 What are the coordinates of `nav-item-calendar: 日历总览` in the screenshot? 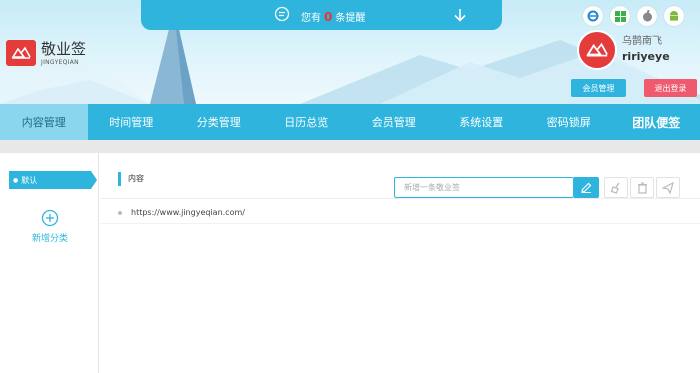 It's located at (307, 122).